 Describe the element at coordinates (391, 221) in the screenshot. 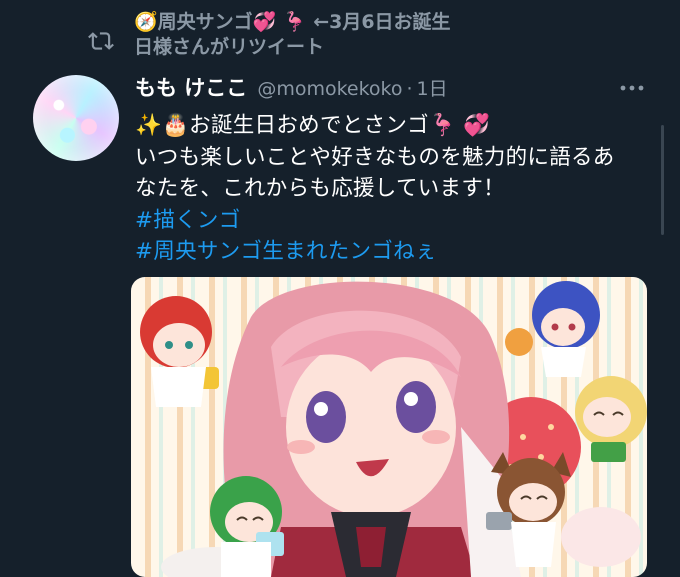

I see `hashtag-link: #描くンゴ` at that location.